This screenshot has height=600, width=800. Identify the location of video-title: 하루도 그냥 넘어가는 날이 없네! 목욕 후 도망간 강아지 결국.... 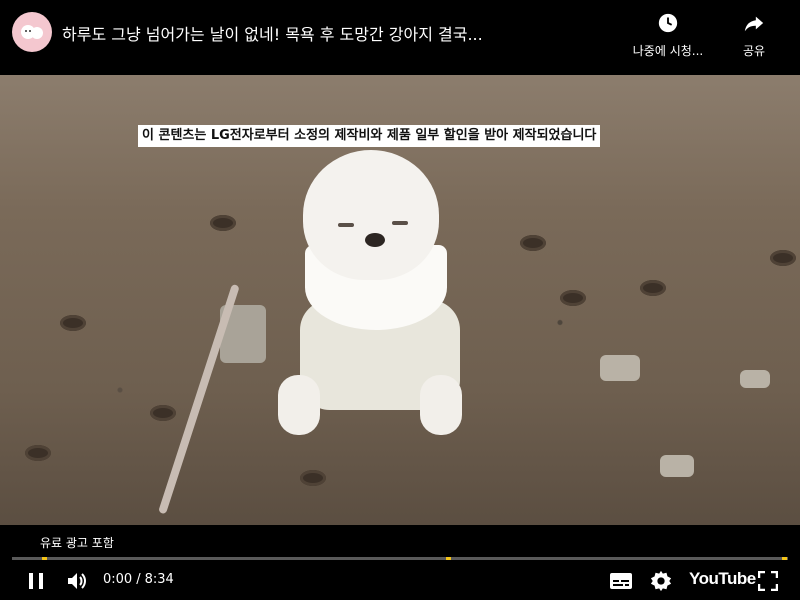
(297, 33).